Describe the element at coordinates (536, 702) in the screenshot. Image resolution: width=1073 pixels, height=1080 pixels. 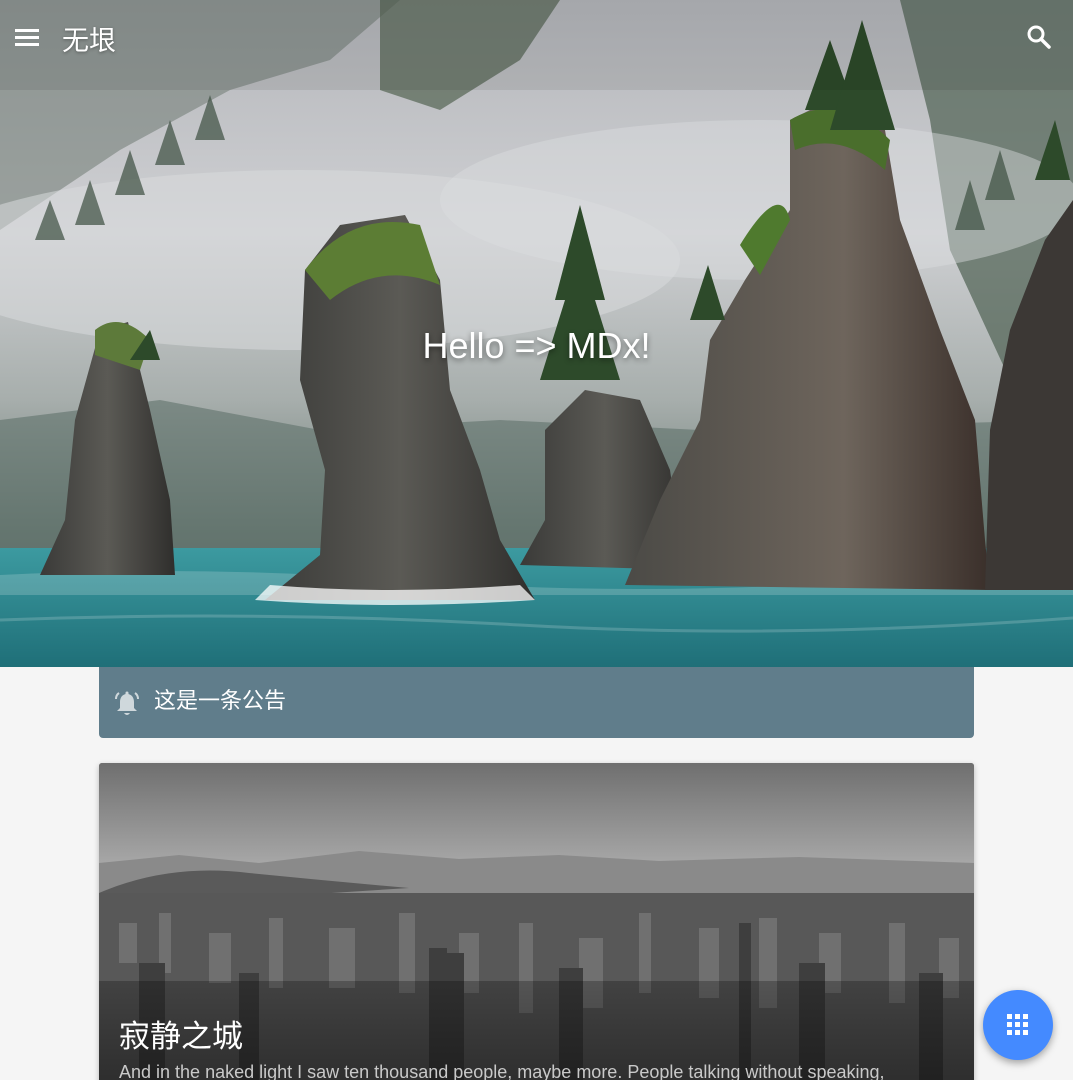
I see `notice-bar: 这是一条公告` at that location.